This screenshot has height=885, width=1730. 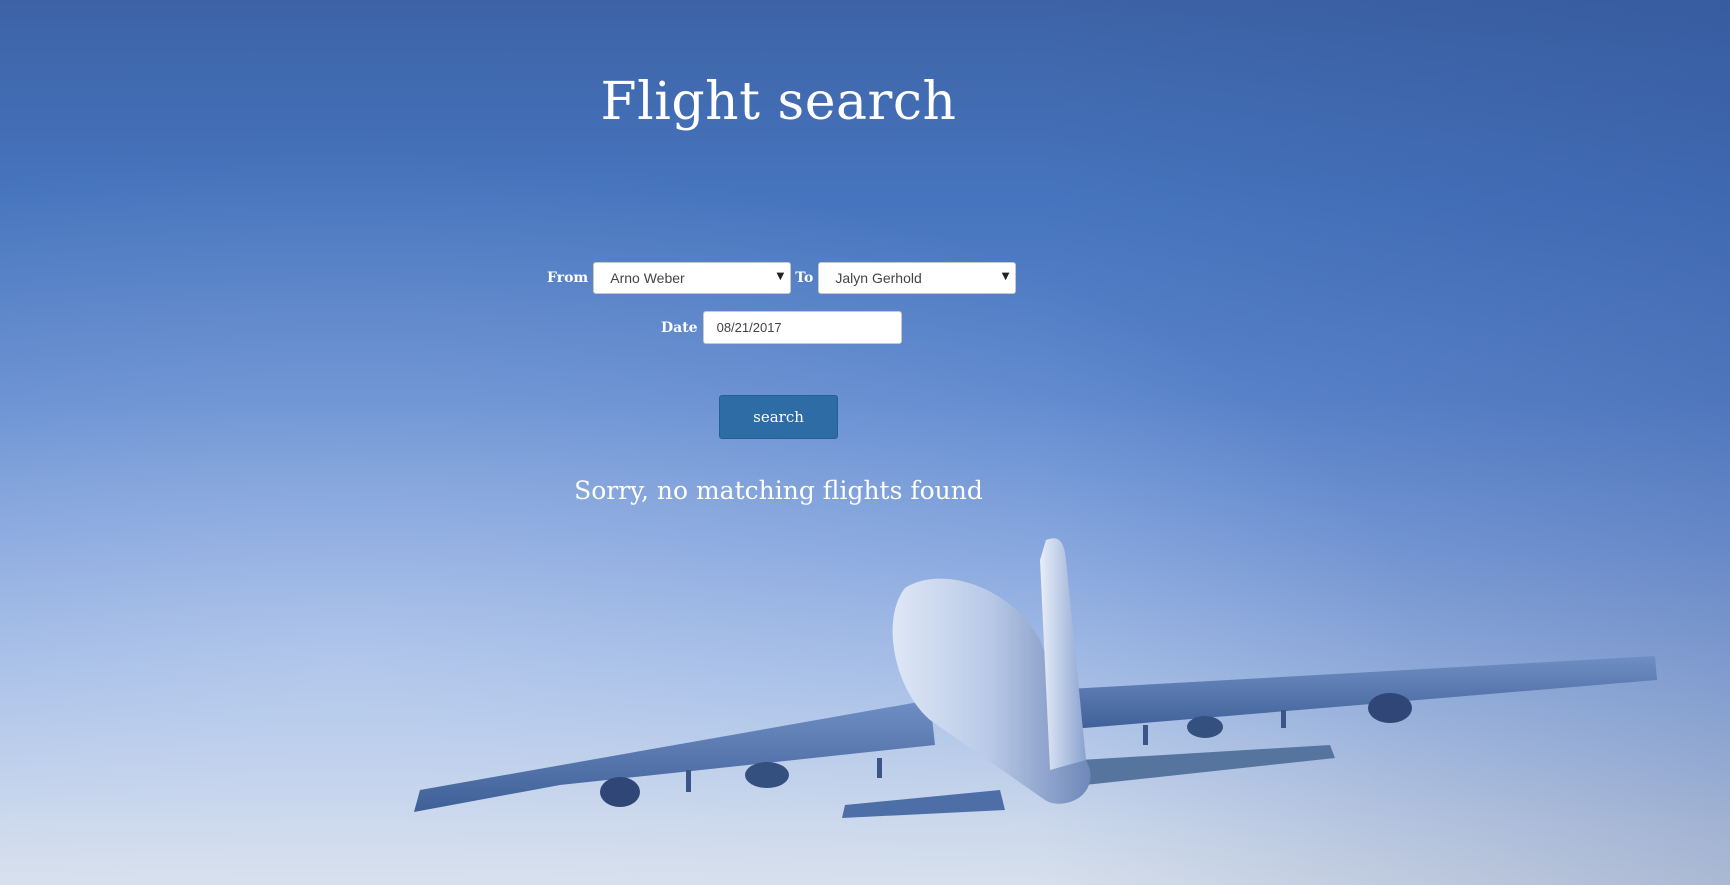 I want to click on from-select-value: Arno Weber, so click(x=647, y=278).